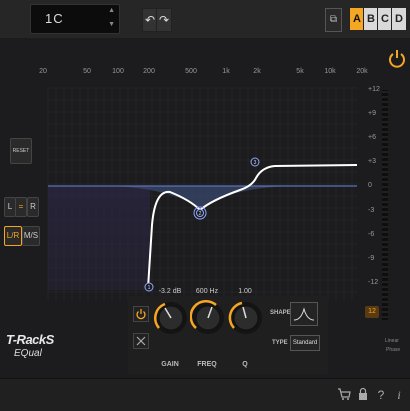 The width and height of the screenshot is (410, 411). I want to click on shape-selector, so click(304, 314).